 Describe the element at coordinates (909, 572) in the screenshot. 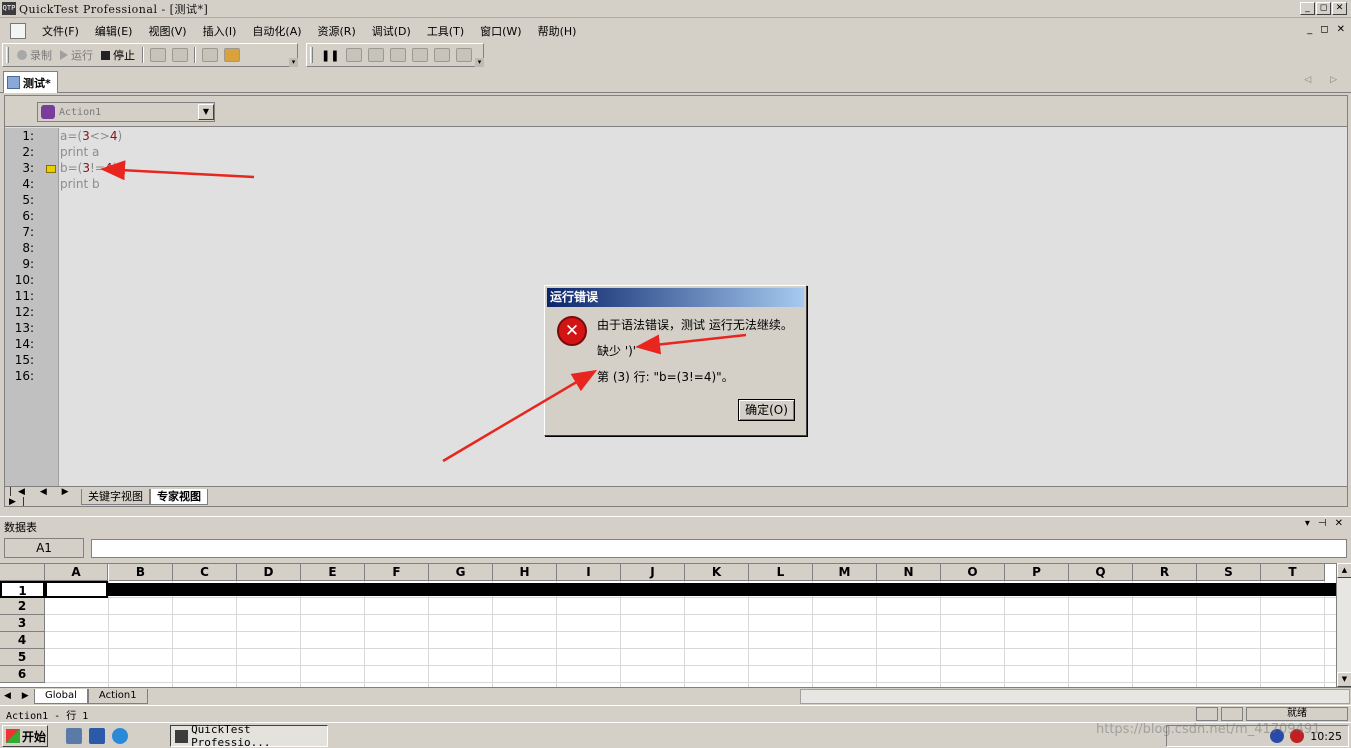

I see `column-header-n: N` at that location.